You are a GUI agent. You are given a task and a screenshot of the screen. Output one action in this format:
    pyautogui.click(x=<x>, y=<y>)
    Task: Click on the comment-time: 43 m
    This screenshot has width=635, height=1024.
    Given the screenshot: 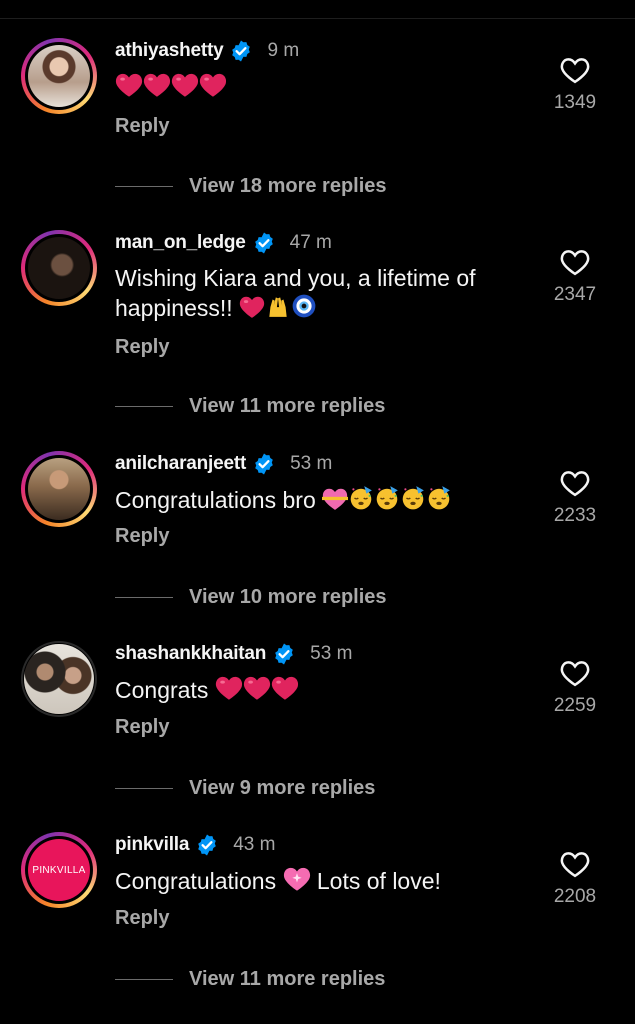 What is the action you would take?
    pyautogui.click(x=254, y=844)
    